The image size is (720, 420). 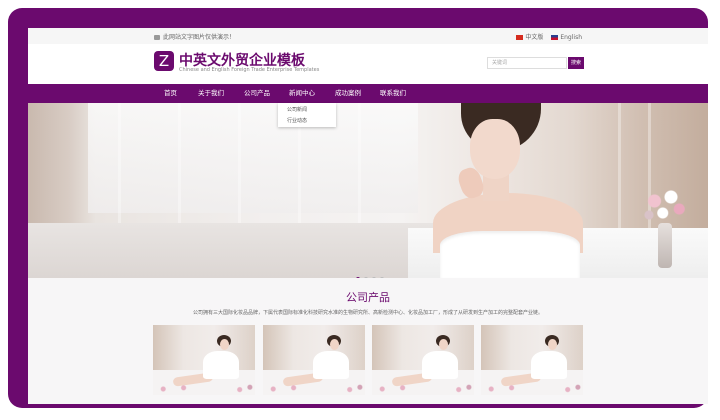 What do you see at coordinates (665, 205) in the screenshot?
I see `flower-bouquet` at bounding box center [665, 205].